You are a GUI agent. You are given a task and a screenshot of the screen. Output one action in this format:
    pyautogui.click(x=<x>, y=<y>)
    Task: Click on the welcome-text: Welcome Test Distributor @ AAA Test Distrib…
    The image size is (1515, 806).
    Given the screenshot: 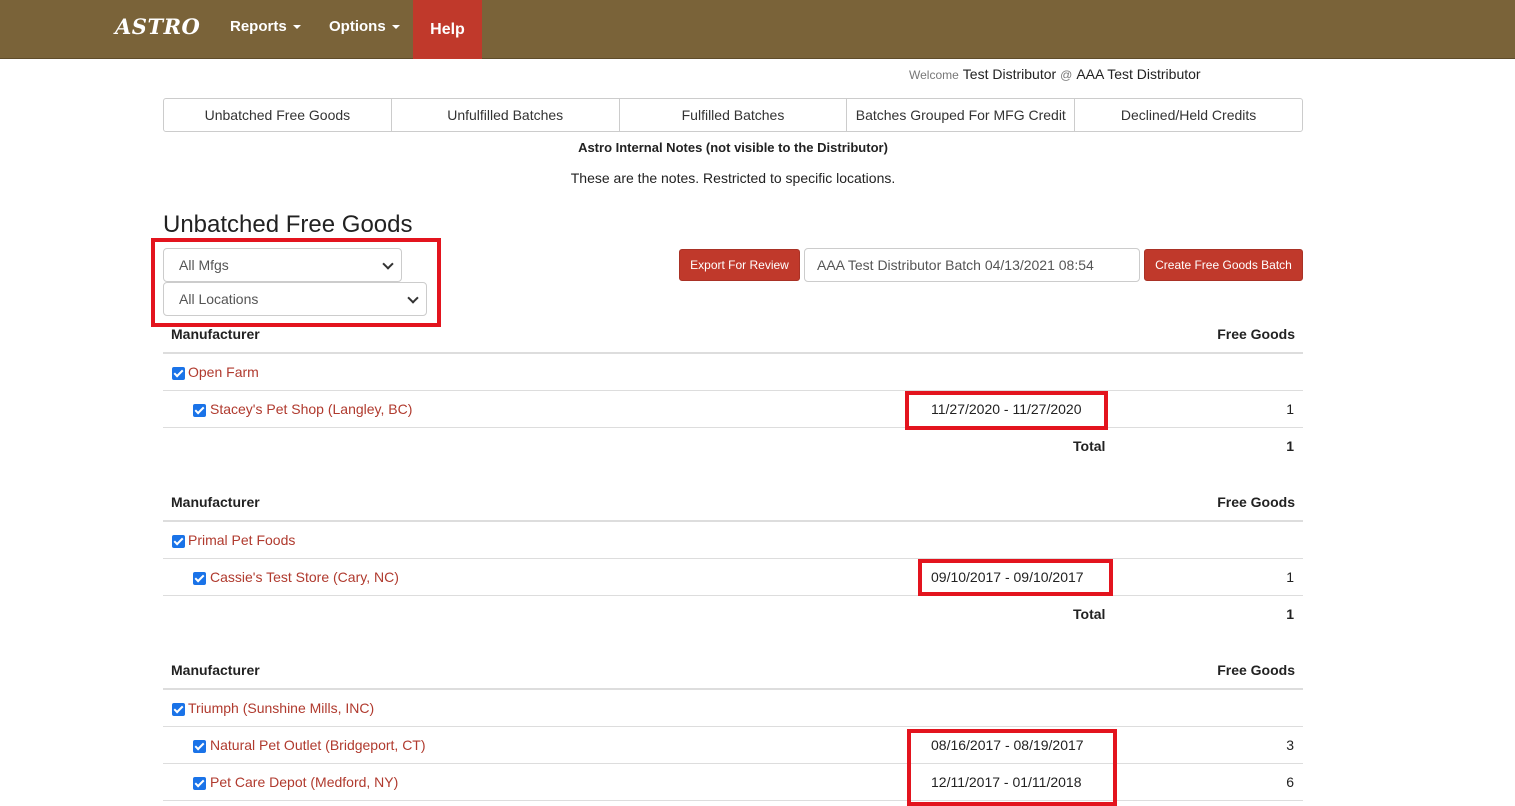 What is the action you would take?
    pyautogui.click(x=1055, y=74)
    